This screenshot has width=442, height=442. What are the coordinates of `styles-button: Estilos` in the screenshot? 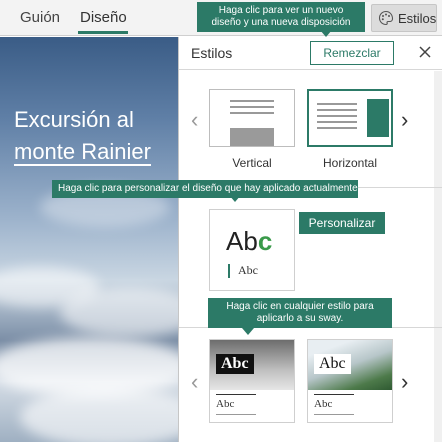 It's located at (404, 18).